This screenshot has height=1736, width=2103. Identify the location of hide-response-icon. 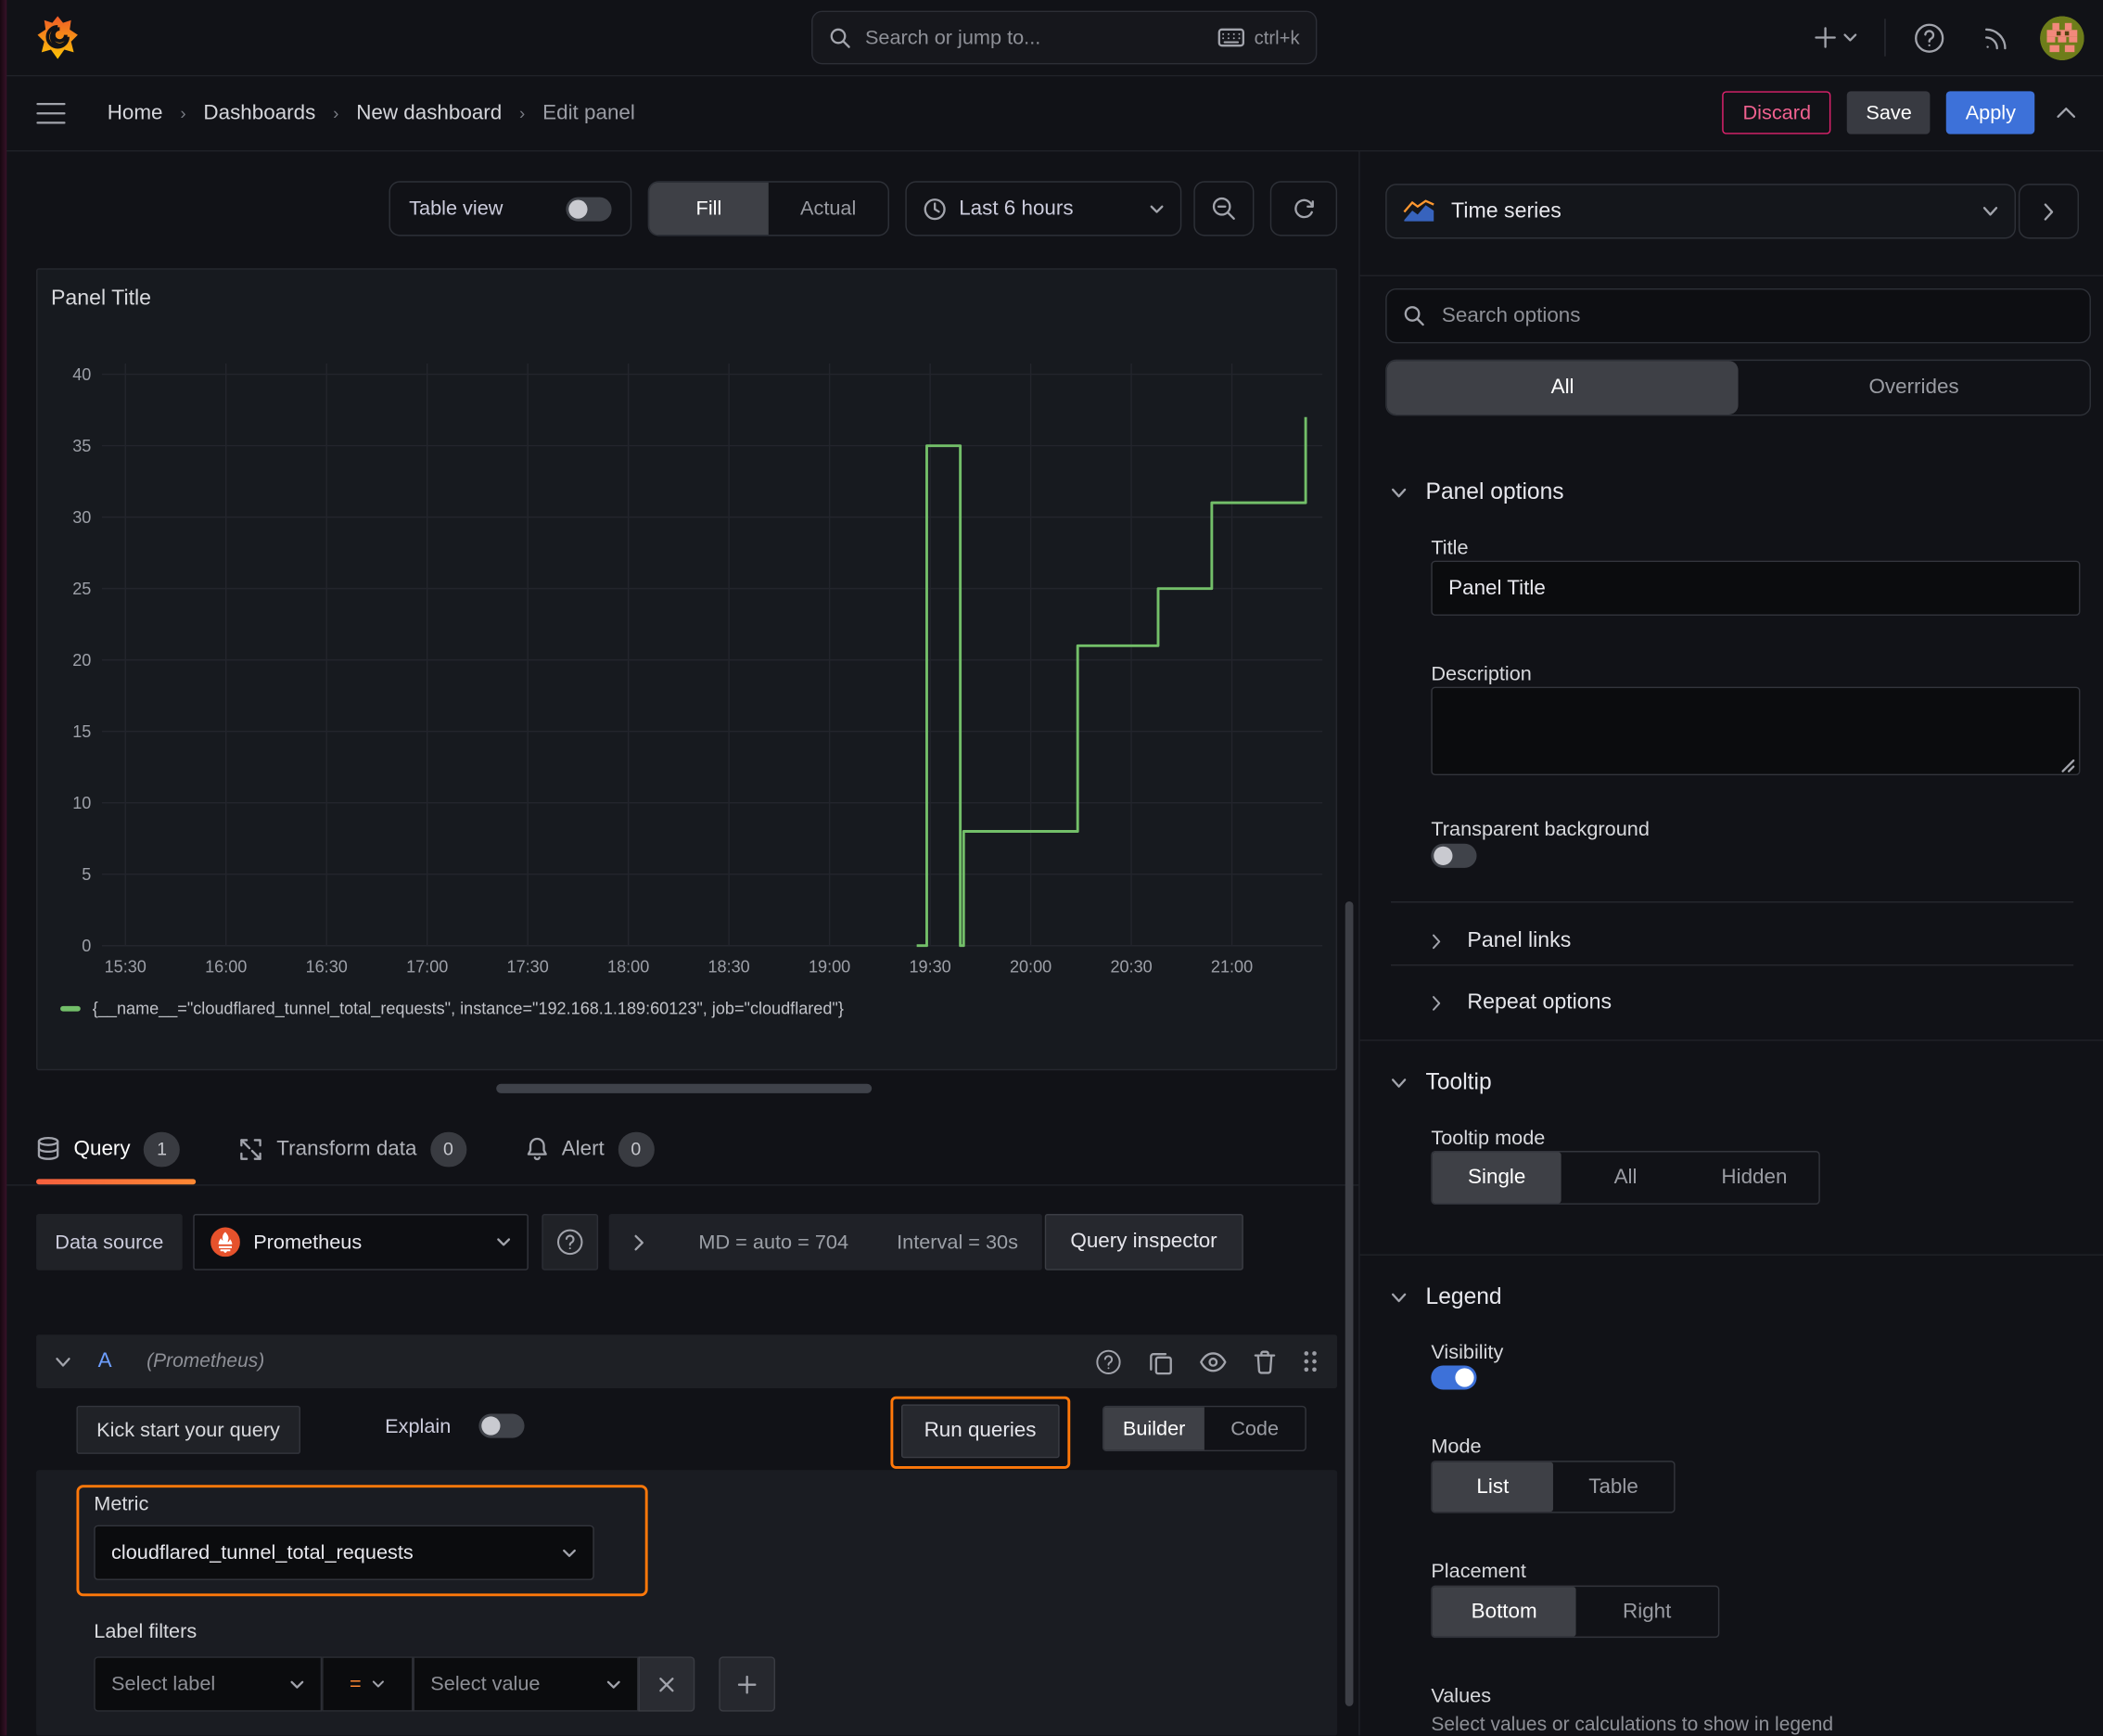
(1213, 1362).